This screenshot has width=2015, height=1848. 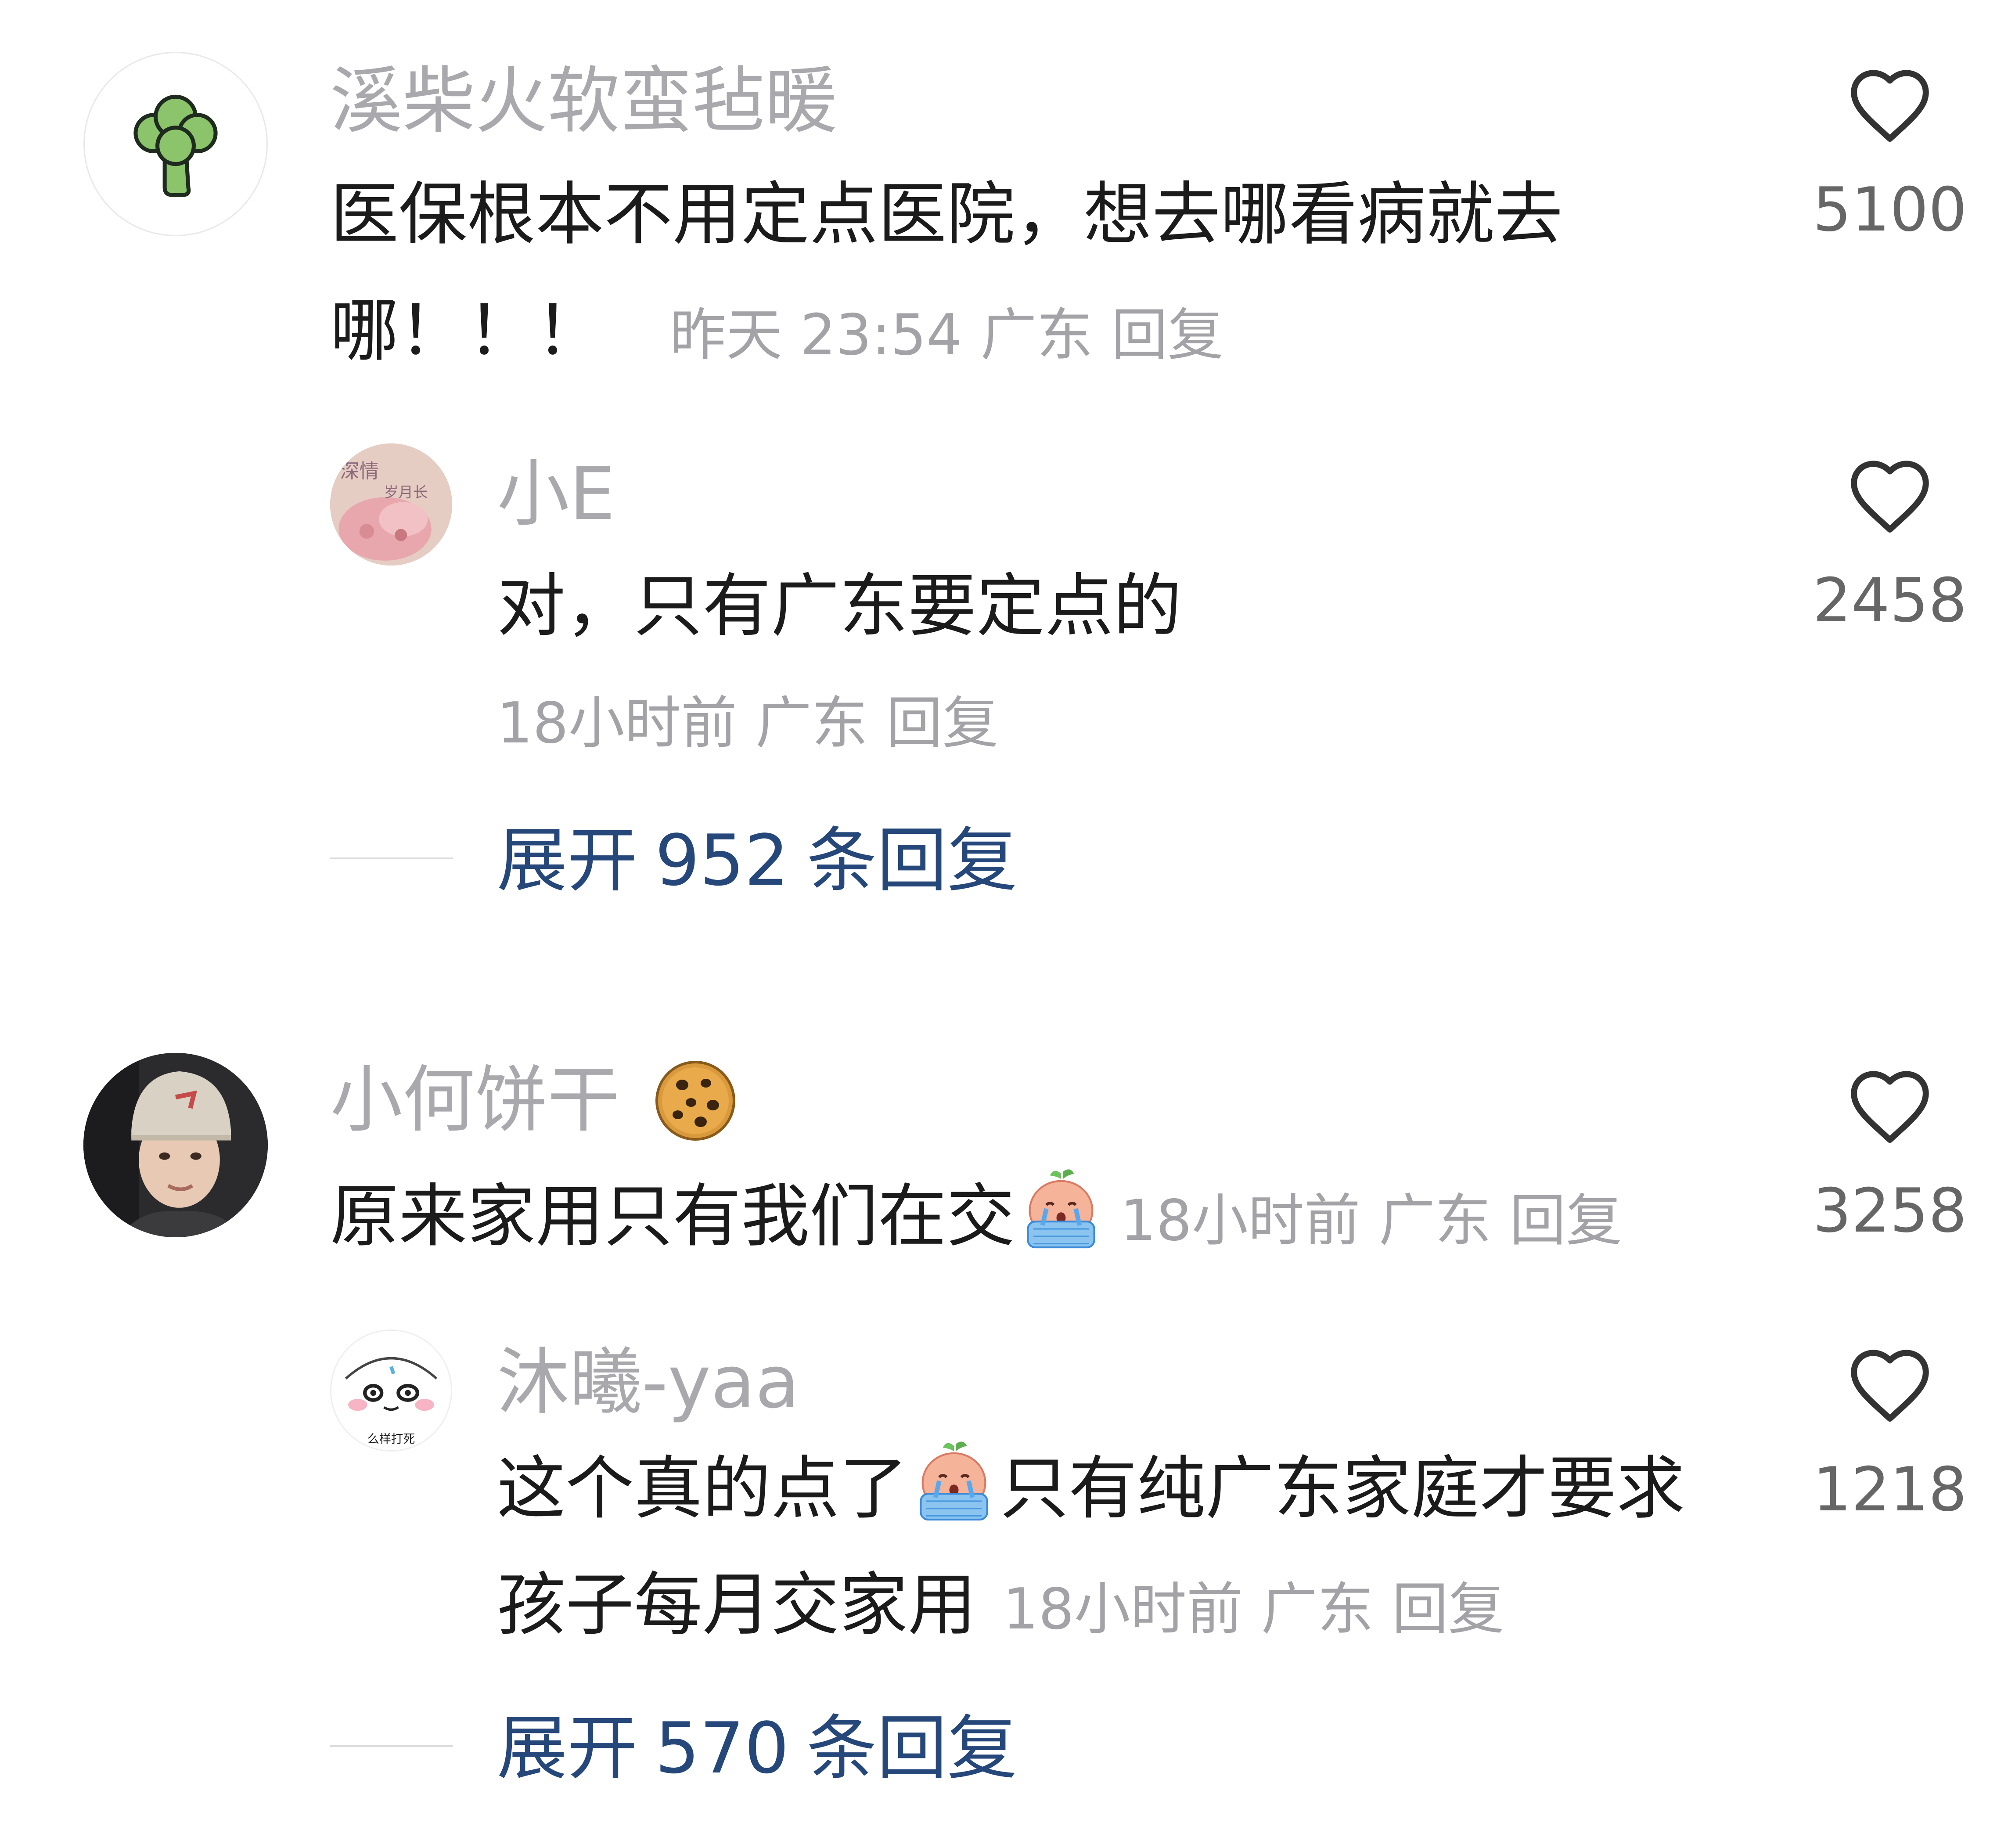 What do you see at coordinates (816, 335) in the screenshot?
I see `timestamp: 昨天 23:54` at bounding box center [816, 335].